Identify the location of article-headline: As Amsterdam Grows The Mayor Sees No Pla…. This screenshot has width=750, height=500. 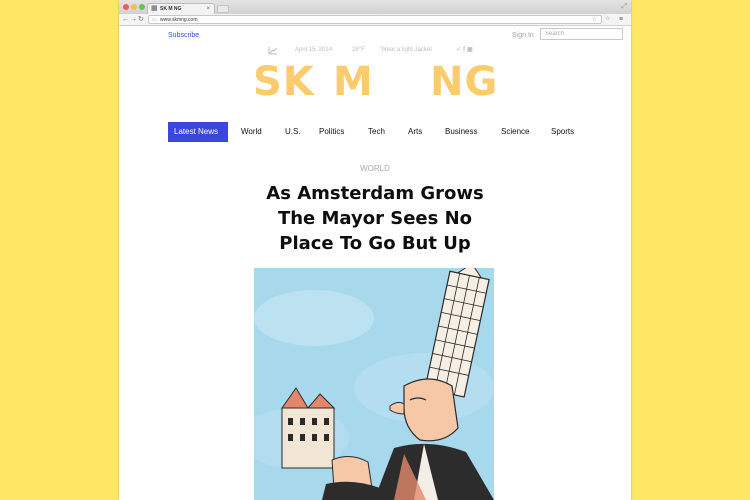
(375, 218).